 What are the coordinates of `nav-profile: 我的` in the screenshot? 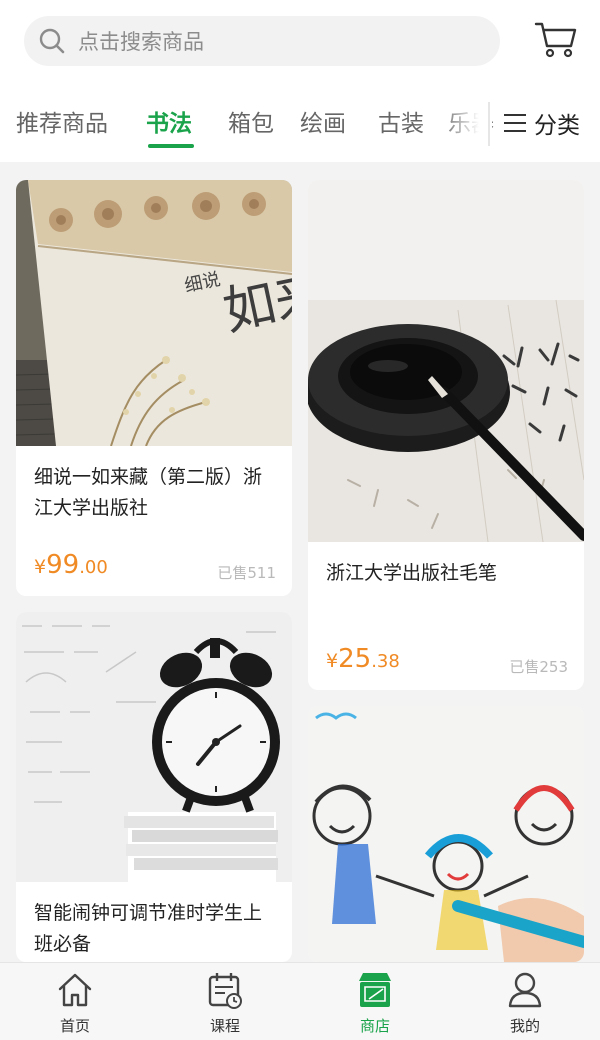 It's located at (525, 1001).